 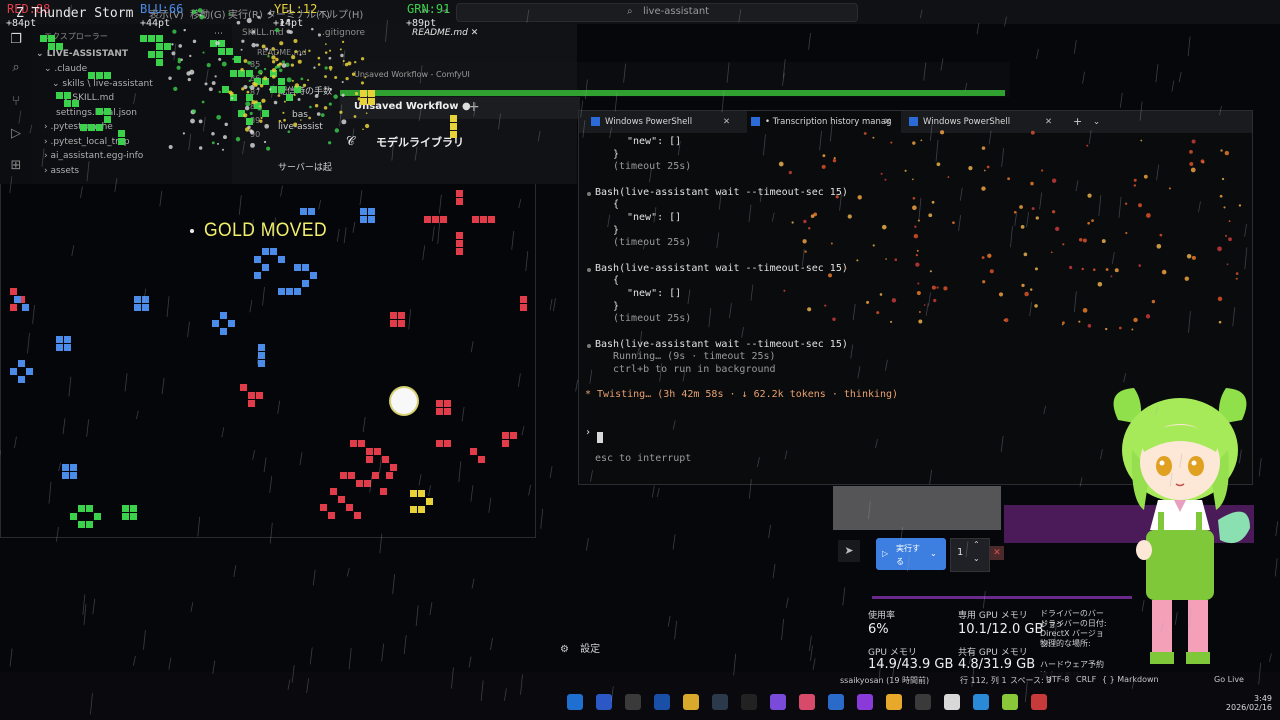 I want to click on folder-taskbar-icon, so click(x=691, y=702).